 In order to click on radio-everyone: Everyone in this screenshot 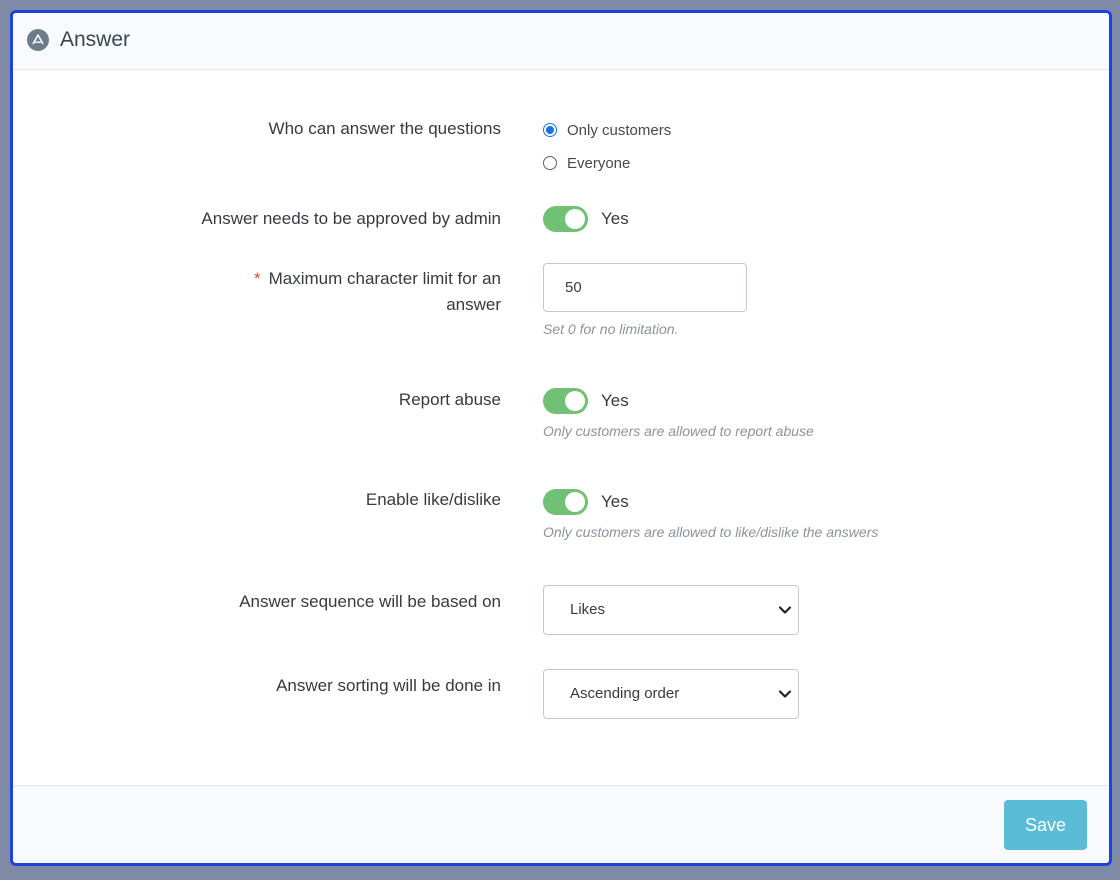, I will do `click(586, 163)`.